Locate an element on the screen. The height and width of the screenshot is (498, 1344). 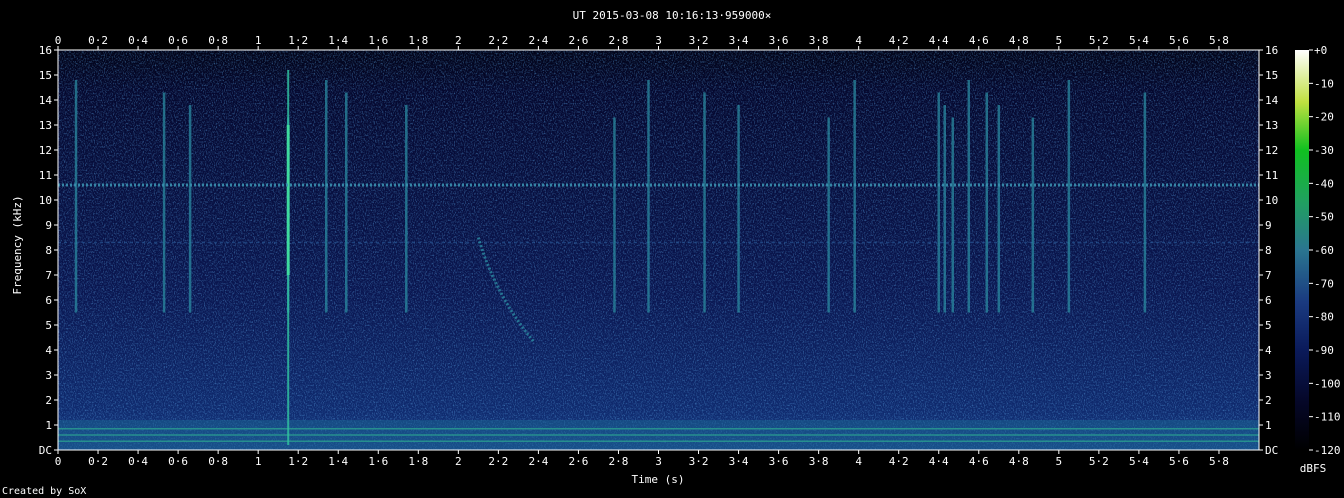
y-tick-label-right: 3 is located at coordinates (1268, 375).